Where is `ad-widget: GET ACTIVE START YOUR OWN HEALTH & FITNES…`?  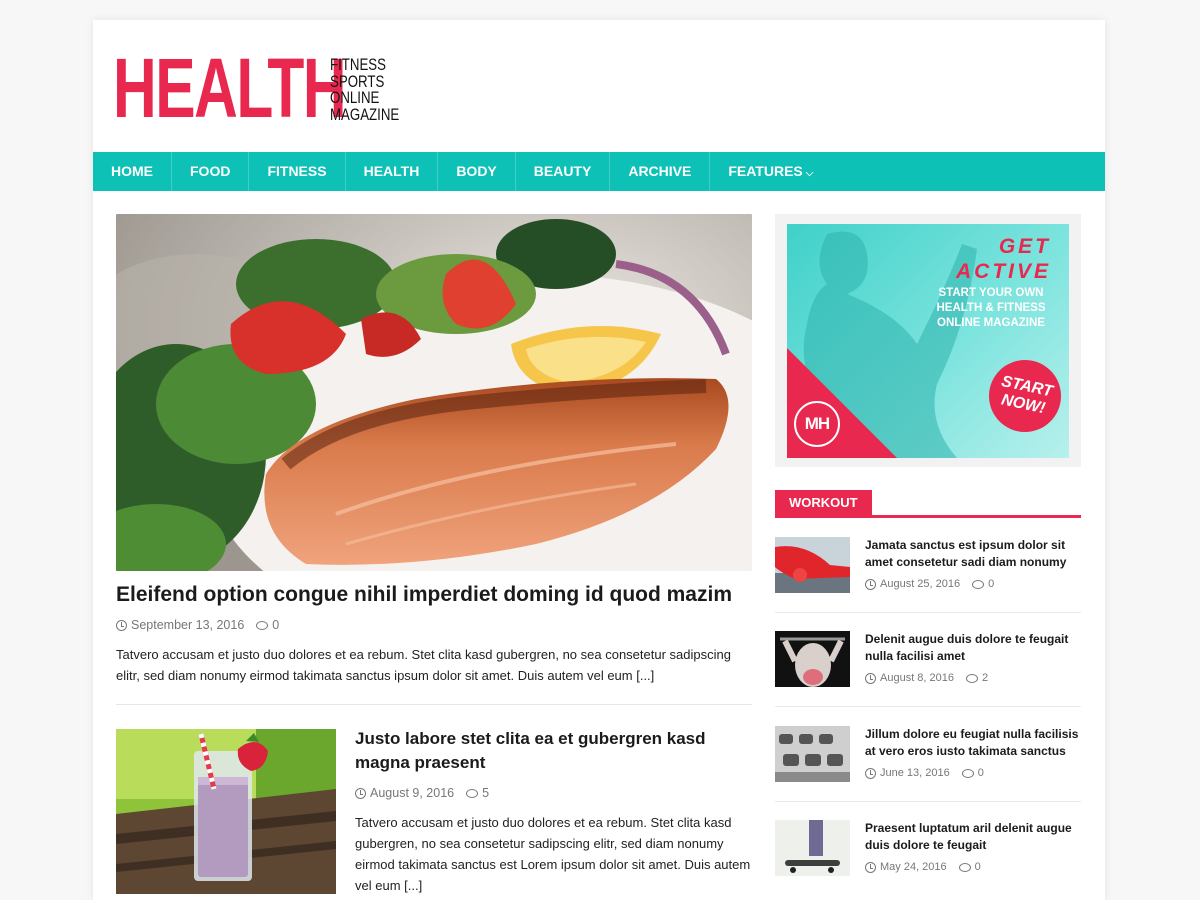 ad-widget: GET ACTIVE START YOUR OWN HEALTH & FITNES… is located at coordinates (928, 340).